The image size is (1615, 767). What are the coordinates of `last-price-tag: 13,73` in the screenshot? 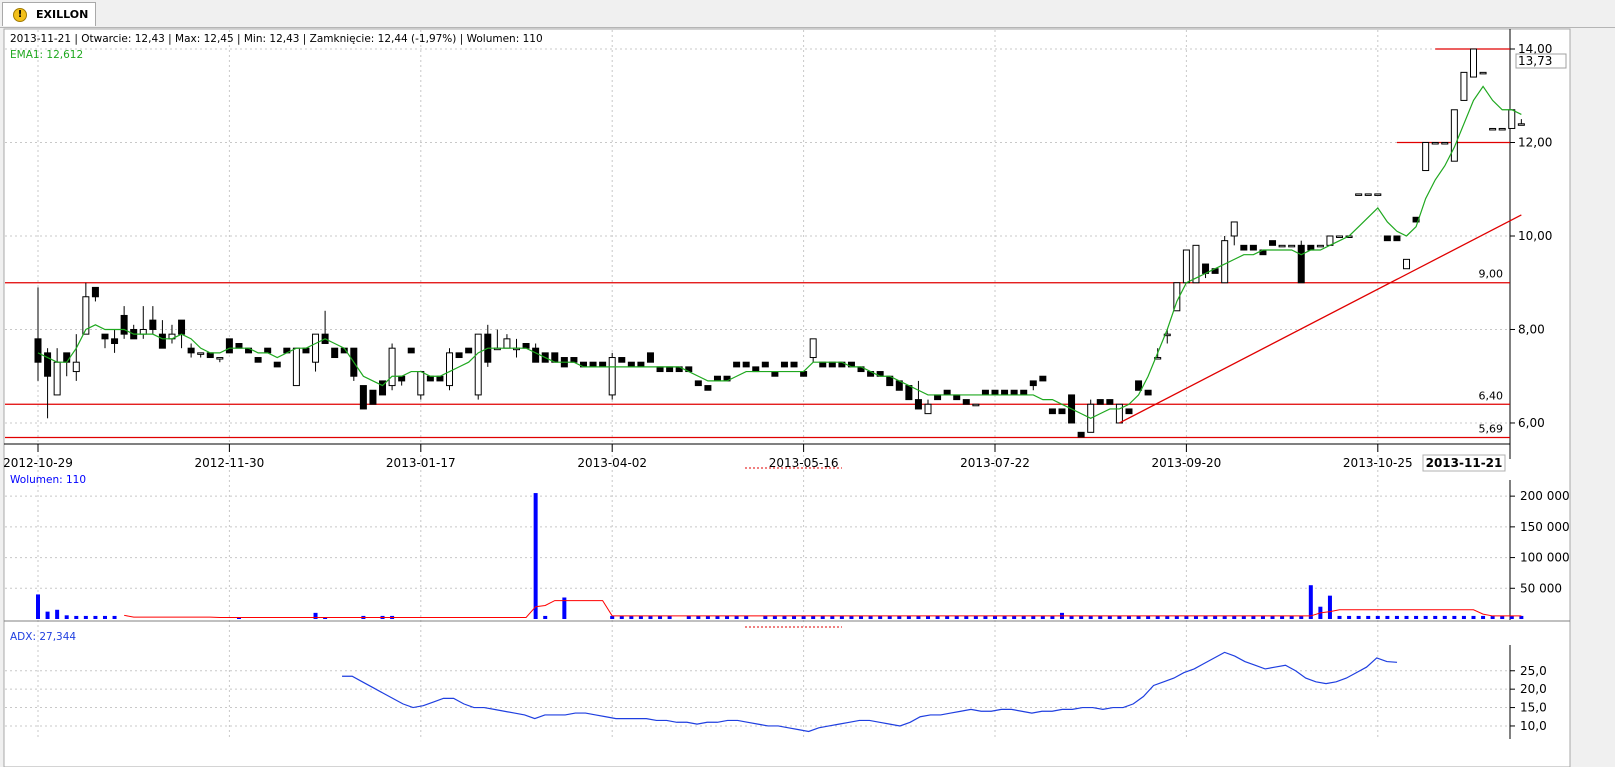 It's located at (1541, 61).